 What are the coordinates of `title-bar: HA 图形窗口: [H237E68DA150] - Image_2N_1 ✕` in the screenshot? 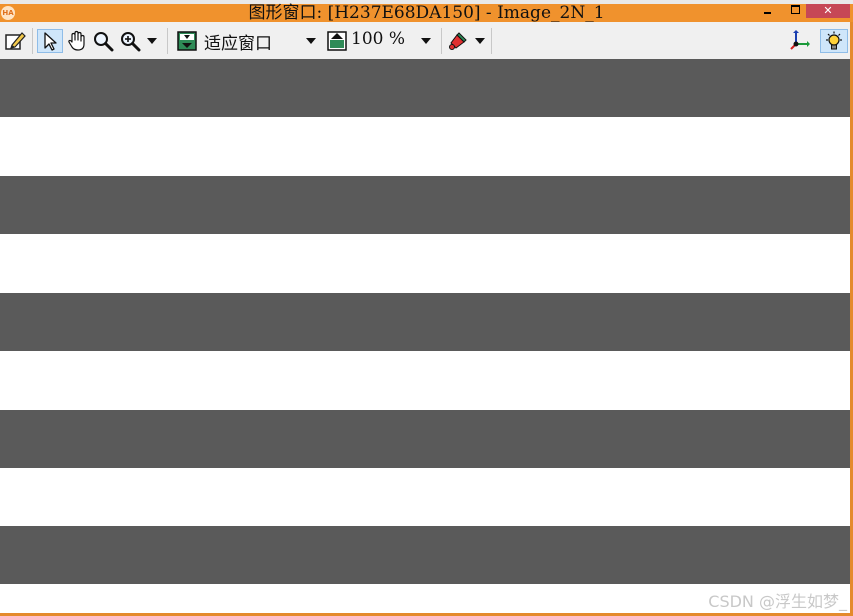 It's located at (426, 13).